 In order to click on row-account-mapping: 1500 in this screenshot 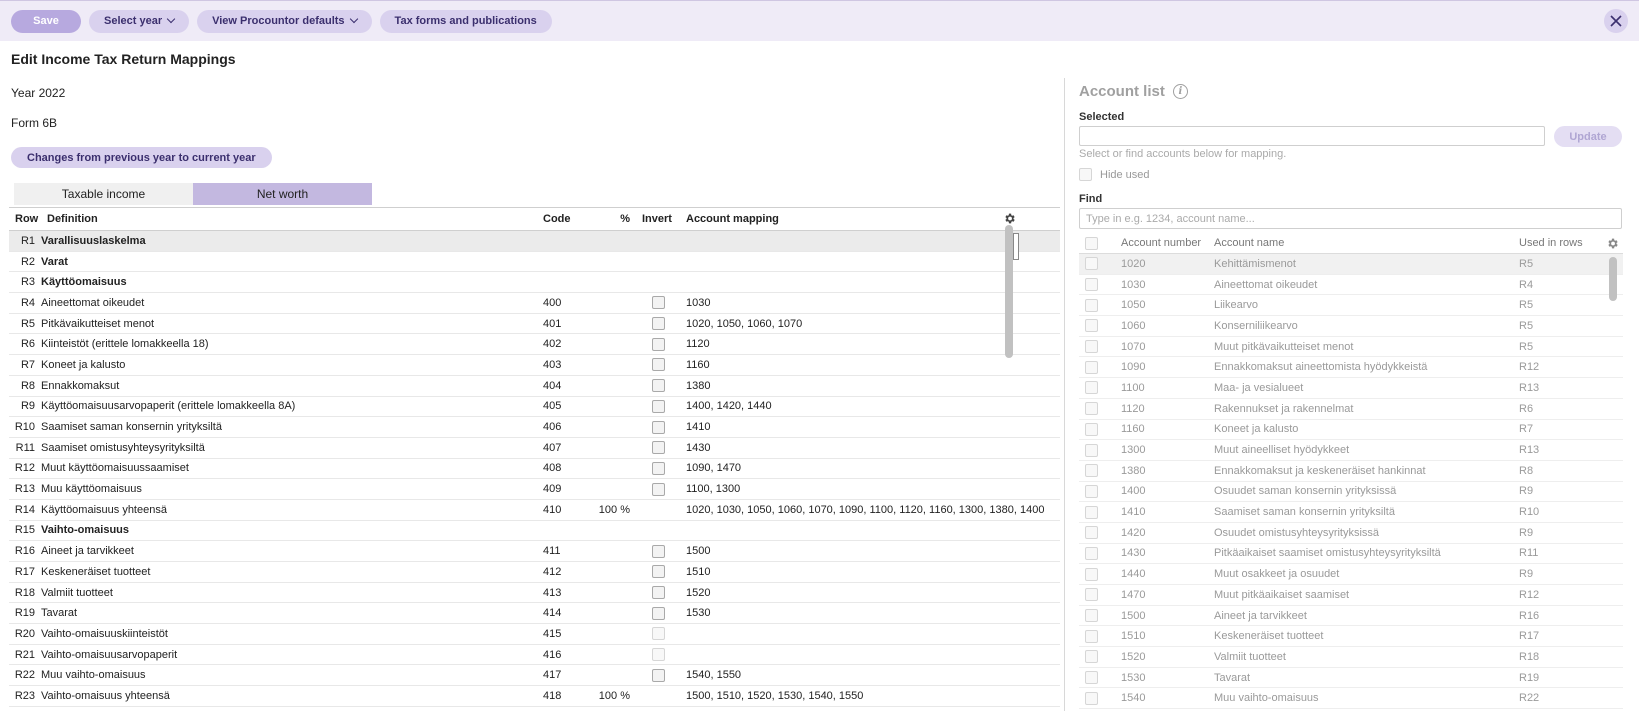, I will do `click(862, 551)`.